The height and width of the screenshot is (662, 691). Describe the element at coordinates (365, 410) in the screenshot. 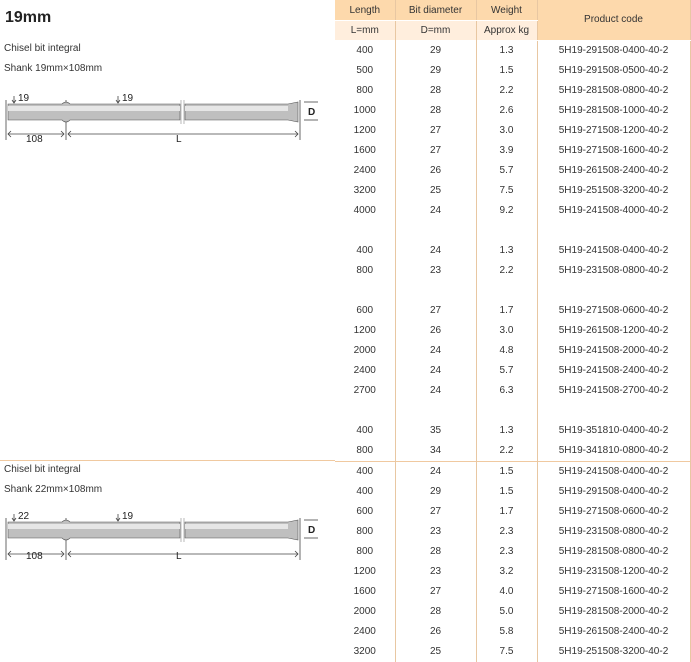

I see `cell-length` at that location.